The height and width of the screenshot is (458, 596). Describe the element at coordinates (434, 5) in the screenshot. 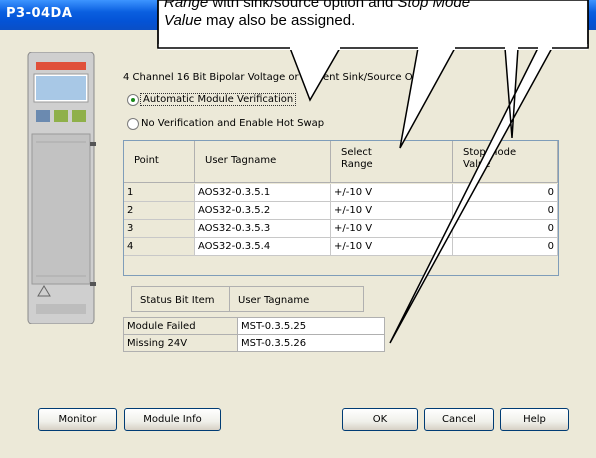

I see `callout-stop-mode-word: Stop Mode` at that location.